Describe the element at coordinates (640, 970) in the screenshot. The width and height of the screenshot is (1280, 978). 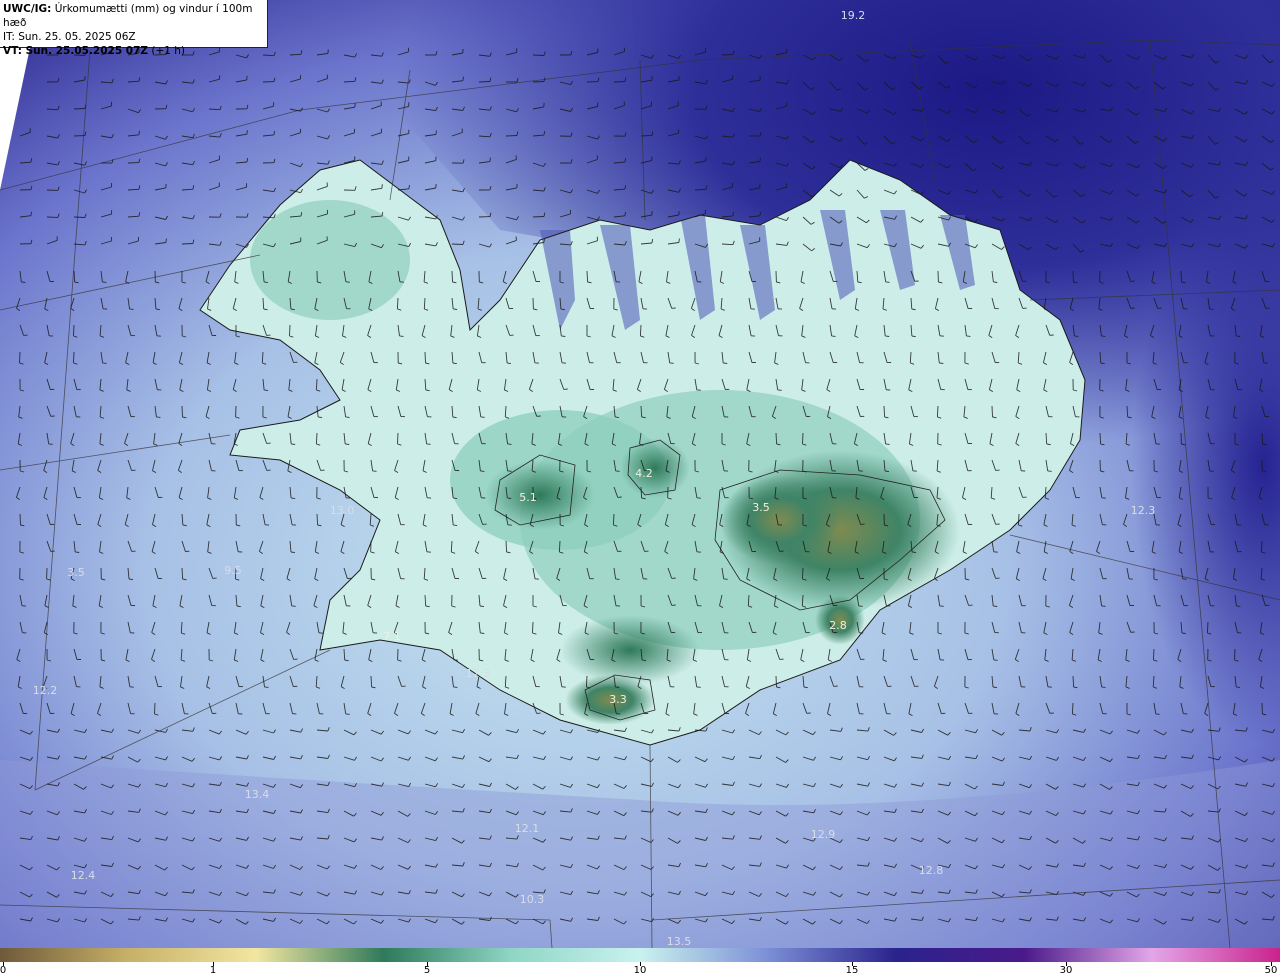
I see `colorbar-tick-label: 10` at that location.